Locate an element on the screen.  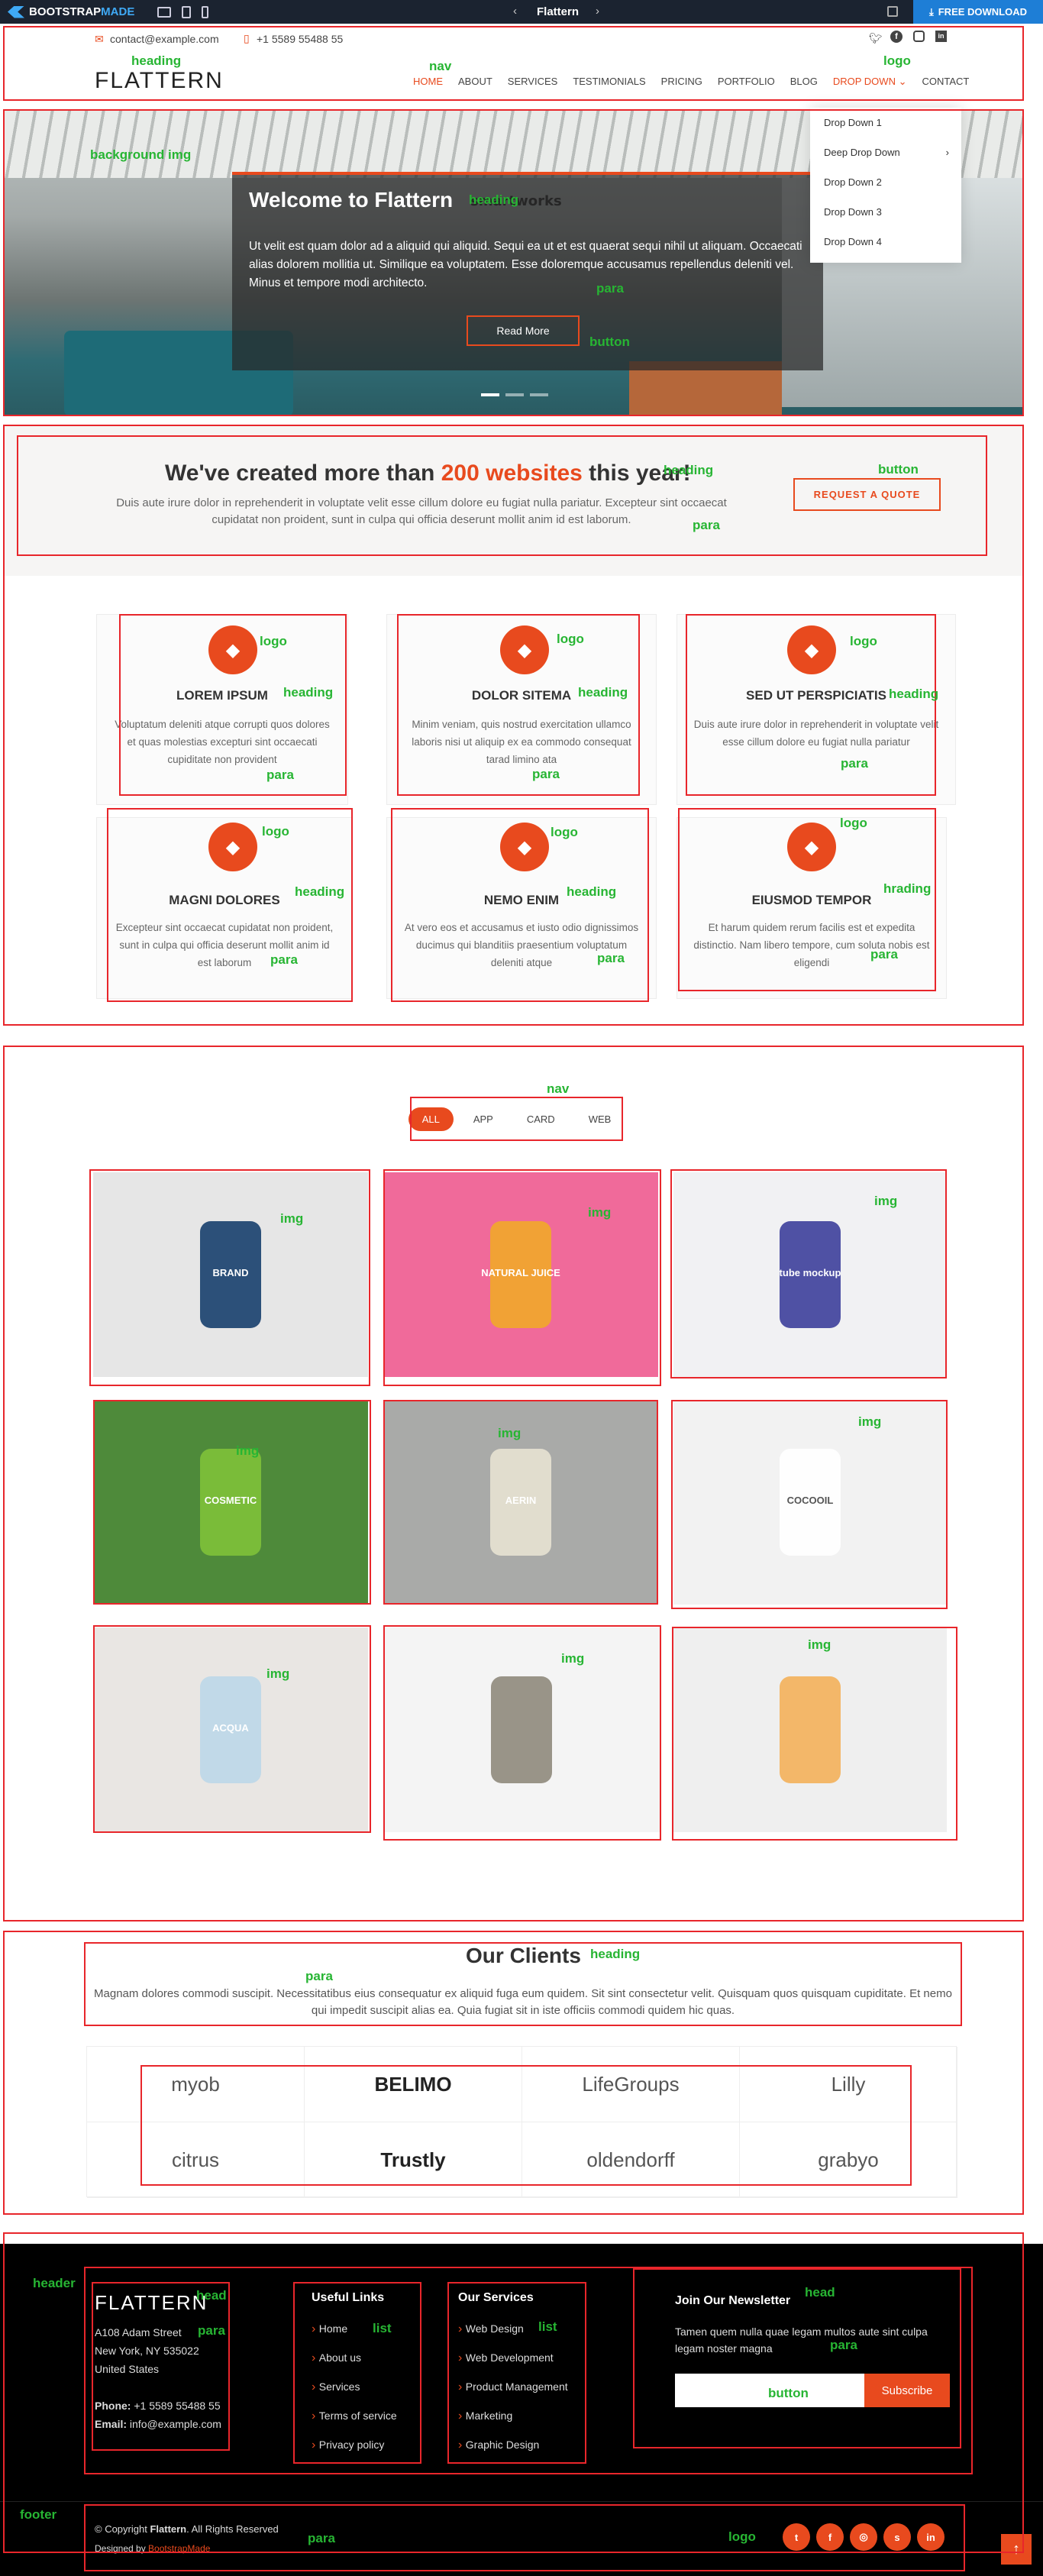
bootstrapmade-icon is located at coordinates (16, 11).